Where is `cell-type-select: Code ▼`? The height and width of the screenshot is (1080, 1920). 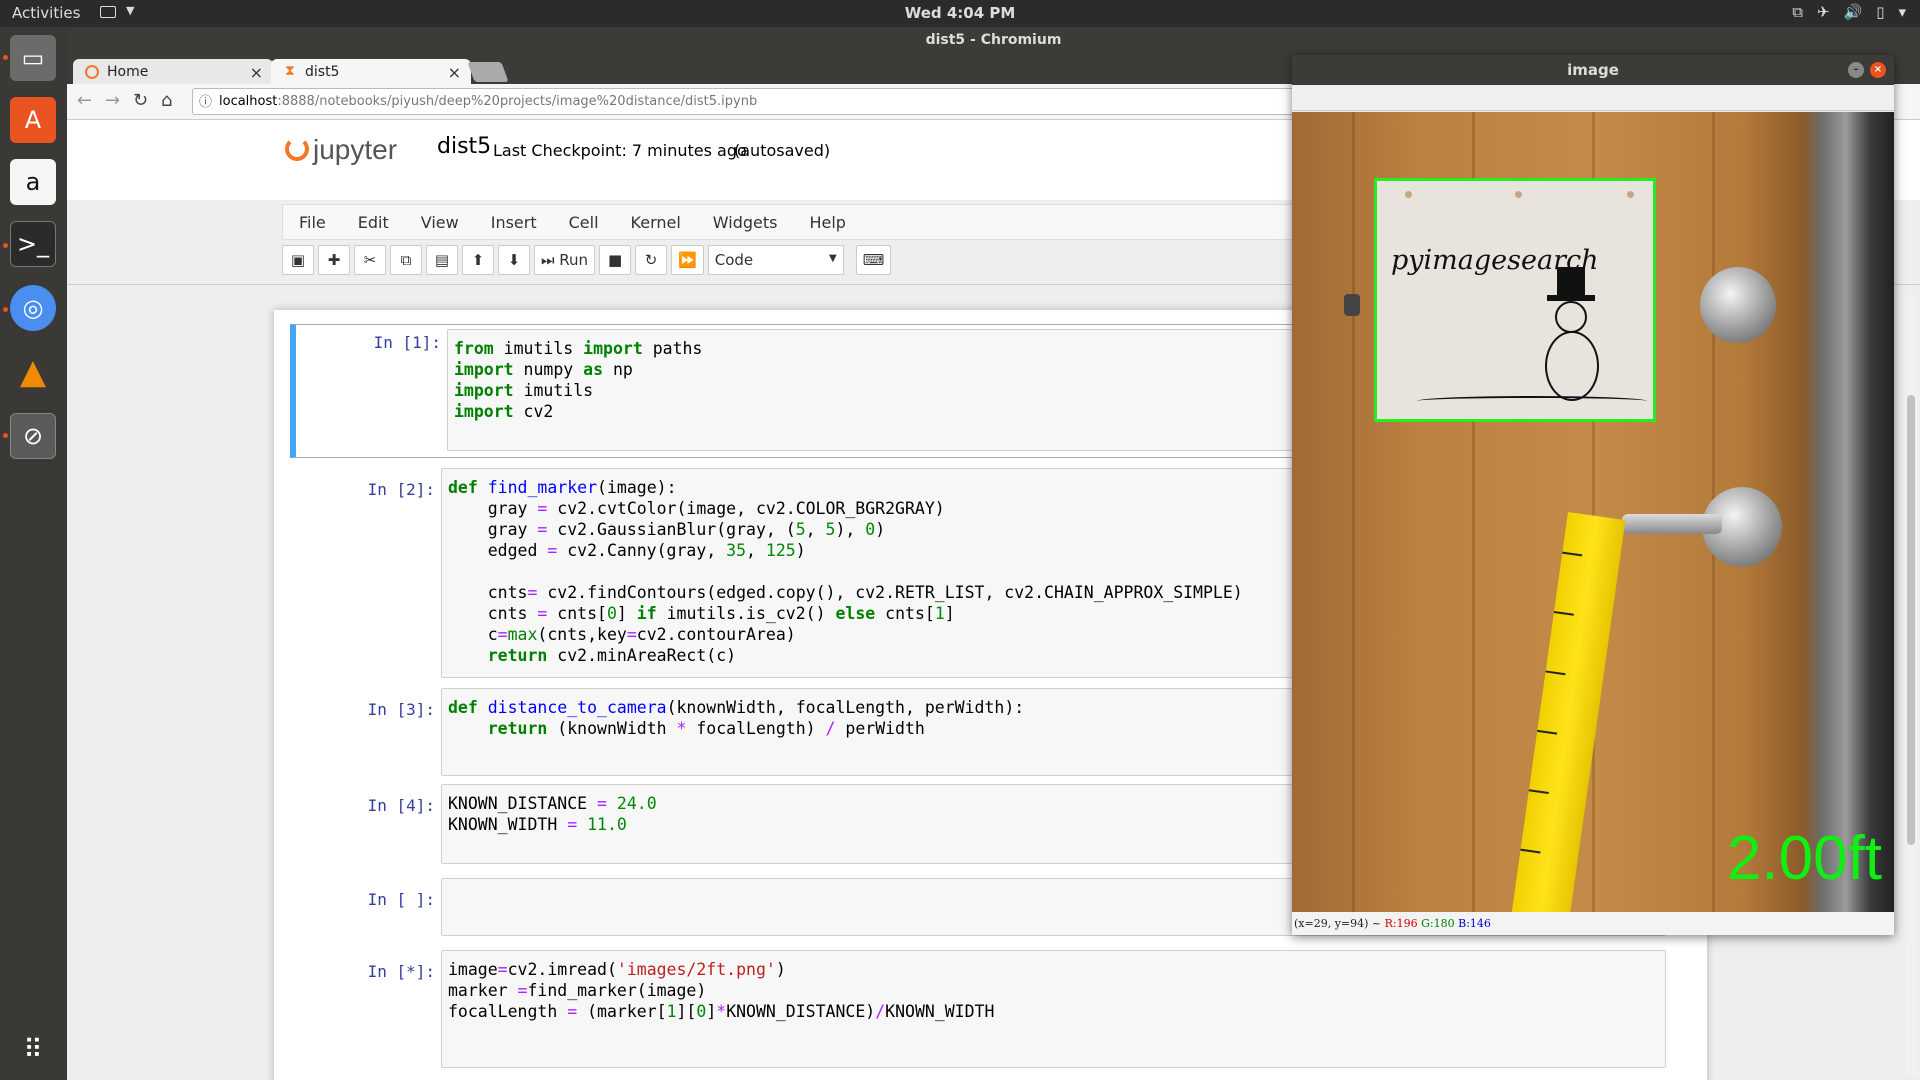 cell-type-select: Code ▼ is located at coordinates (775, 260).